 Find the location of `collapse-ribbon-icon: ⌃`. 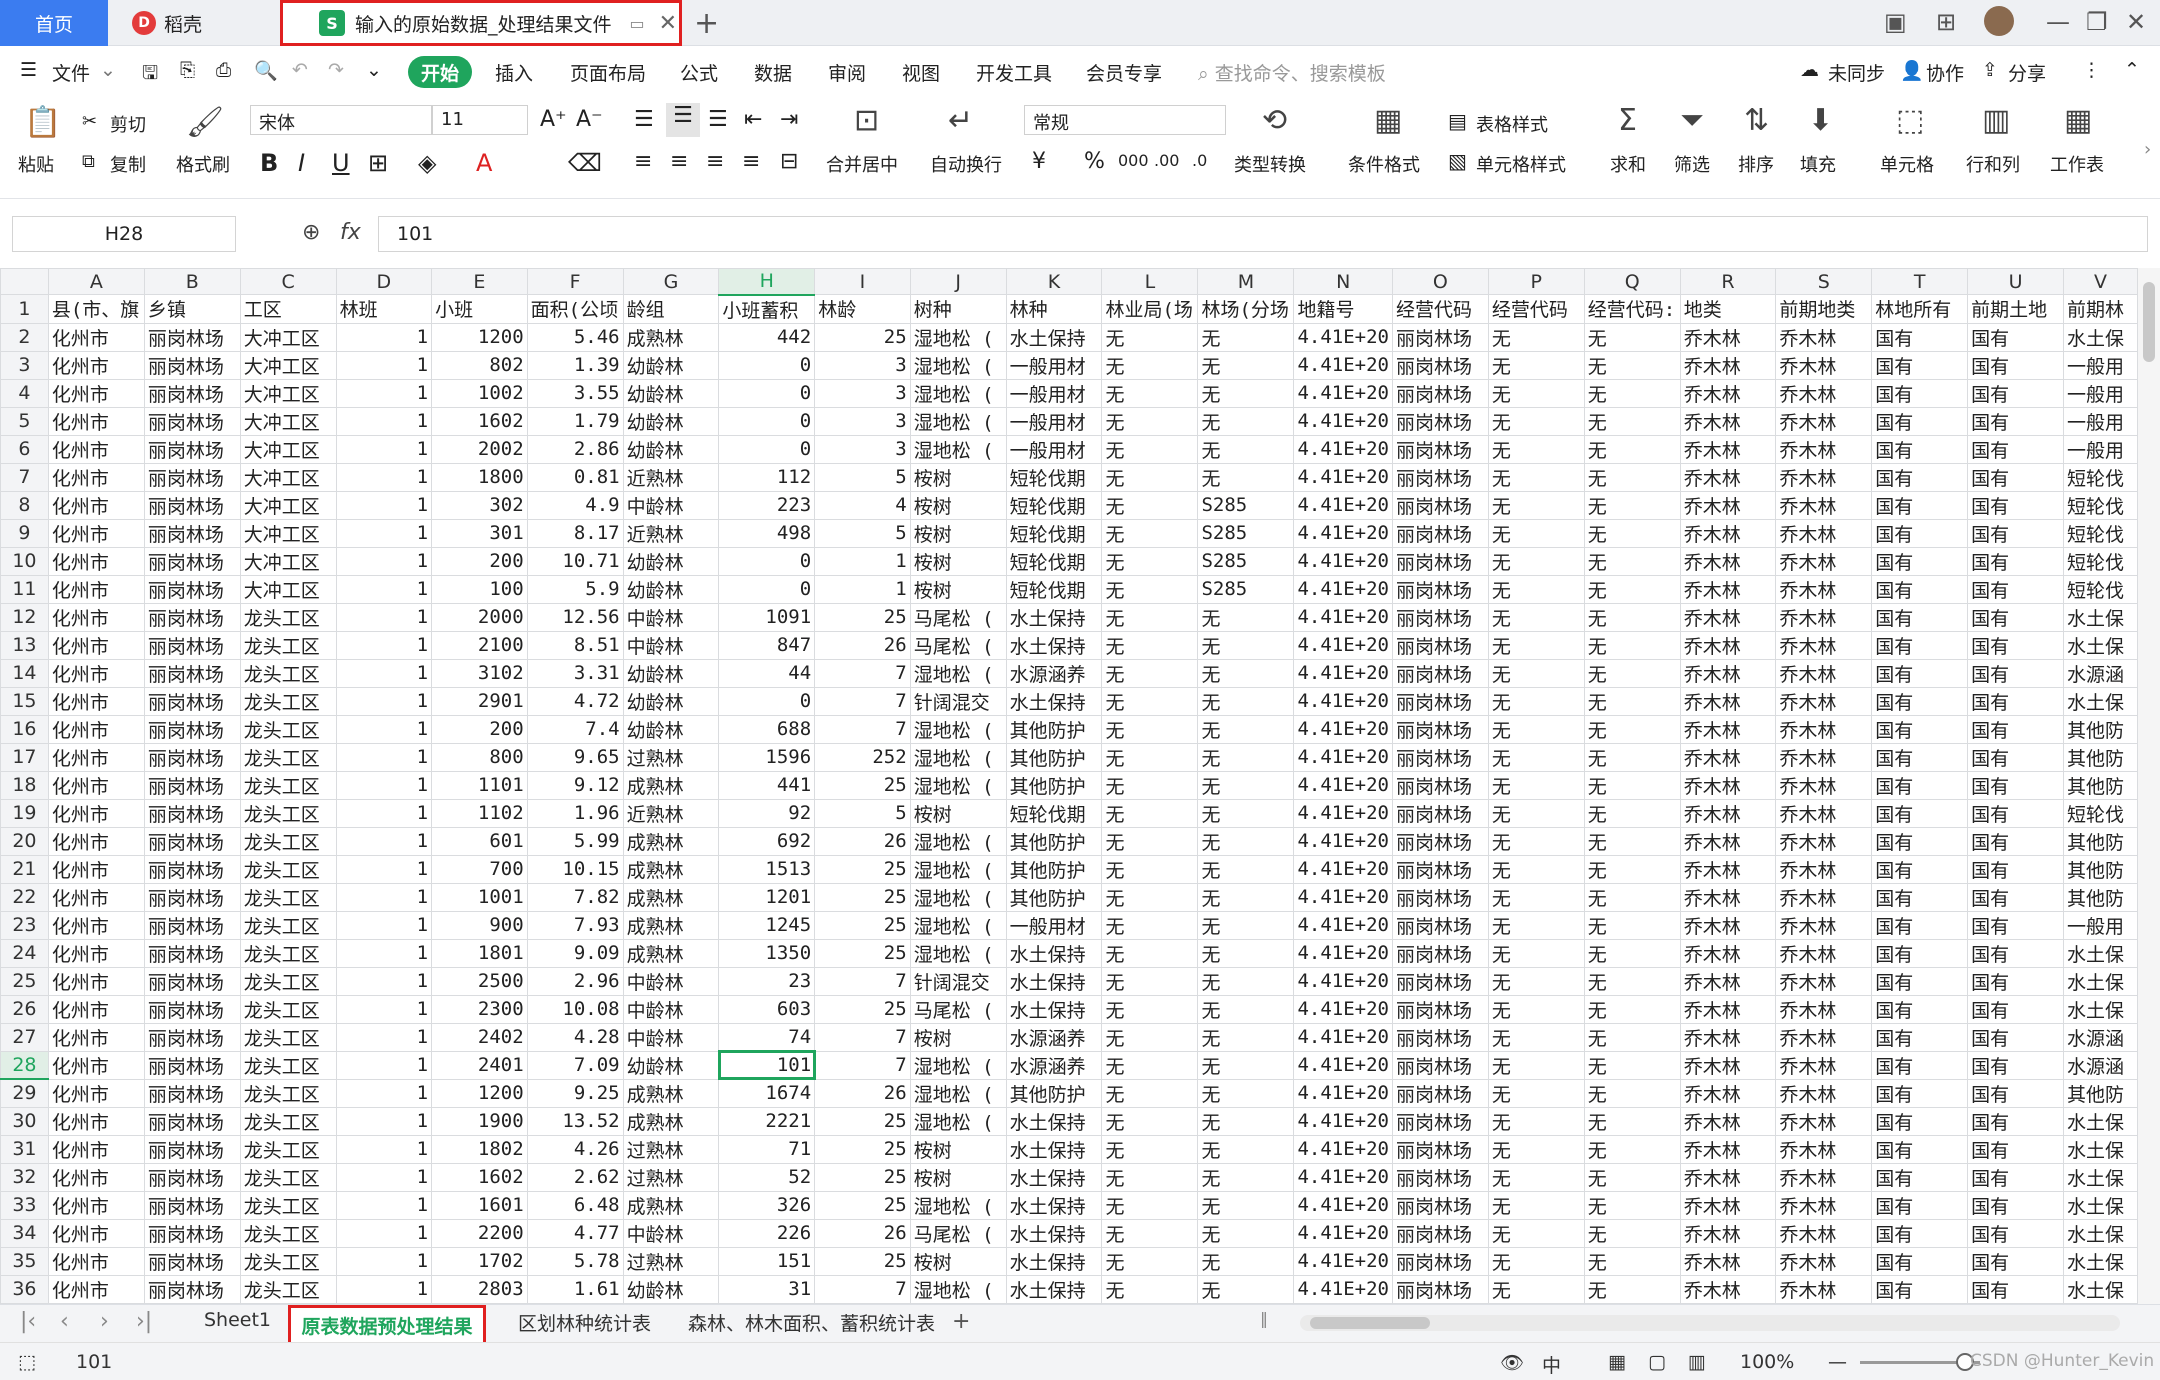

collapse-ribbon-icon: ⌃ is located at coordinates (2132, 70).